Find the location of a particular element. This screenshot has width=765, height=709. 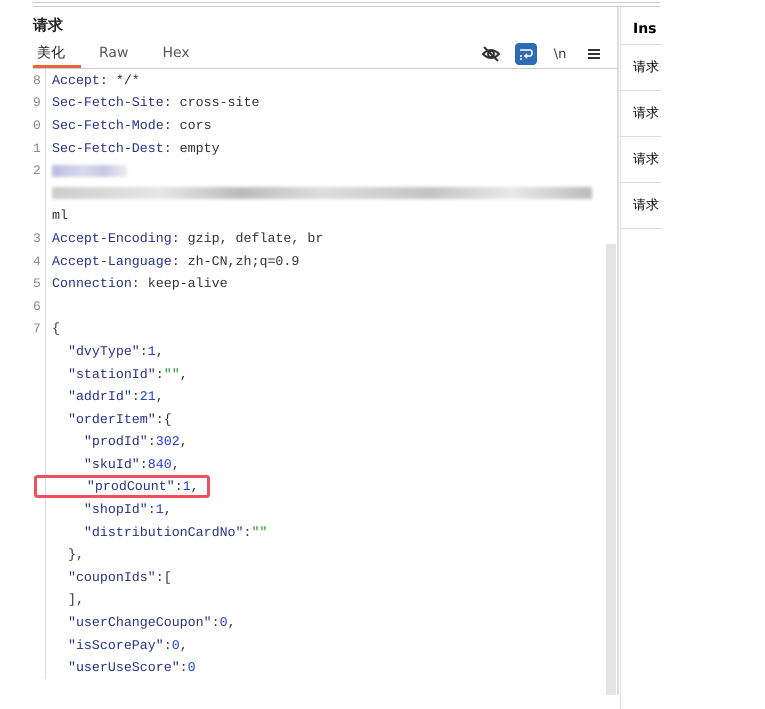

code-key: "skuId" is located at coordinates (96, 464).